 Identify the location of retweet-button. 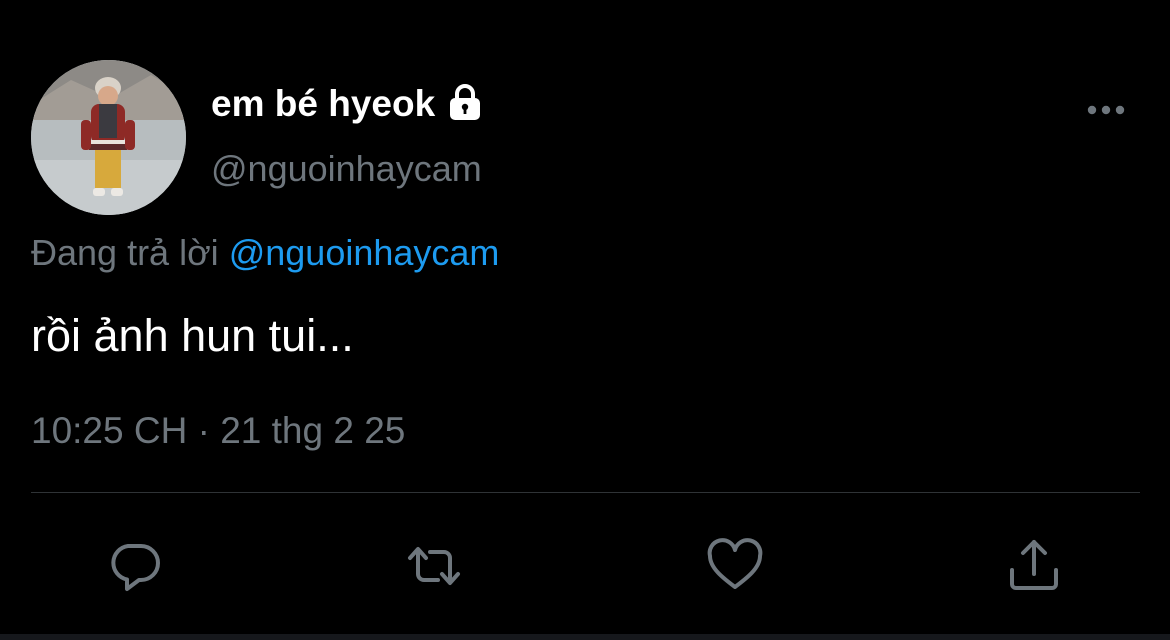
(434, 566).